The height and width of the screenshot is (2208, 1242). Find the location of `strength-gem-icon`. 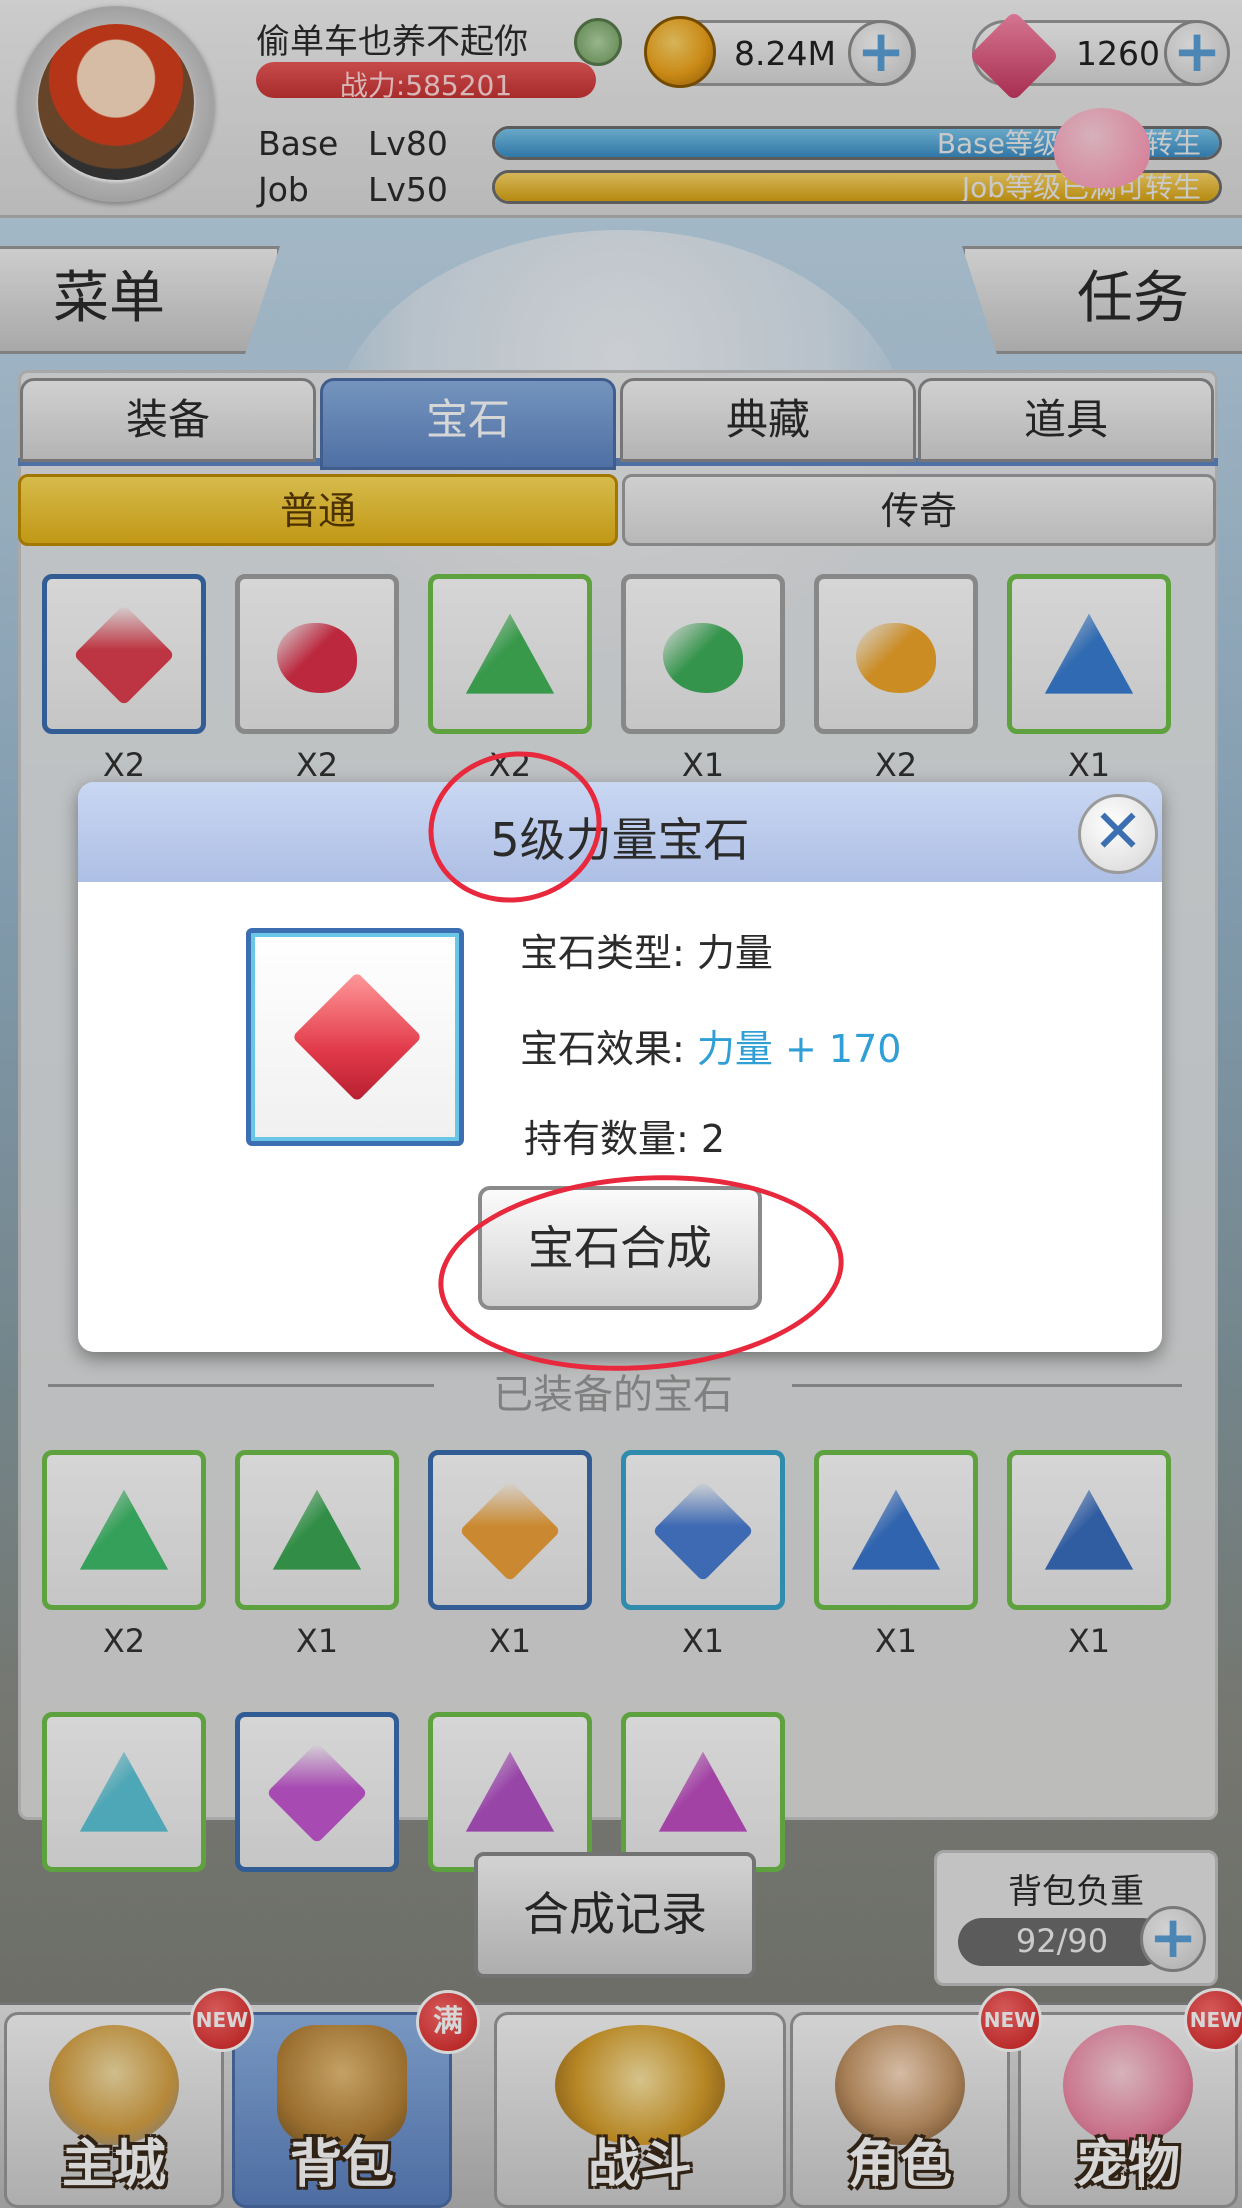

strength-gem-icon is located at coordinates (357, 1037).